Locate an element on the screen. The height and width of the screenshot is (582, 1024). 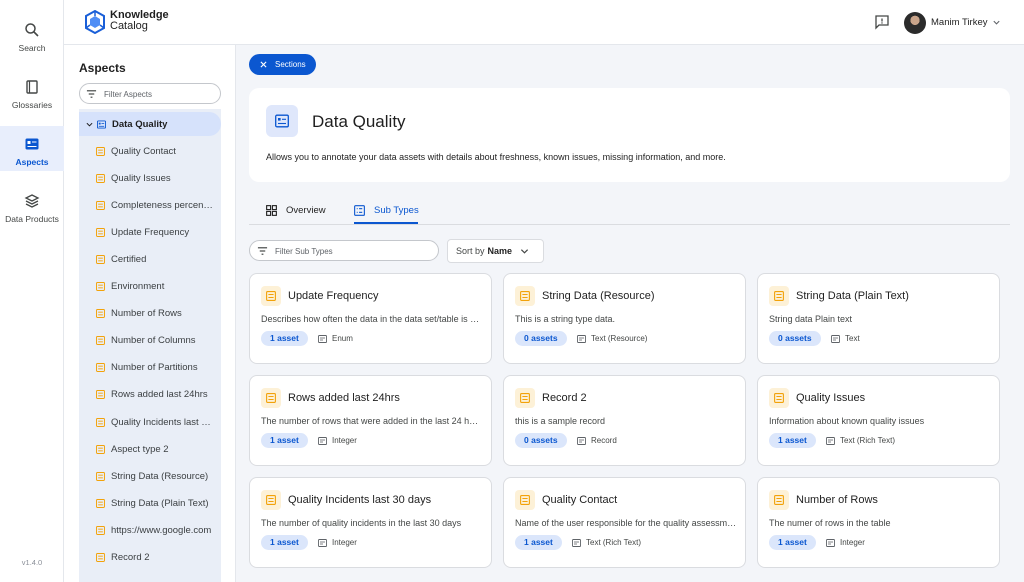
tree-item-data-quality: Data Quality is located at coordinates (150, 124).